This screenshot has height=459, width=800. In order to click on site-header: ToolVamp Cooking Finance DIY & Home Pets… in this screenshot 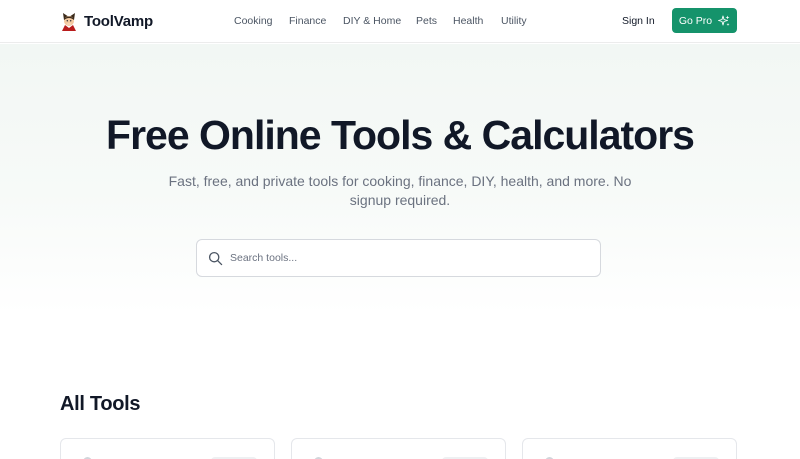, I will do `click(400, 21)`.